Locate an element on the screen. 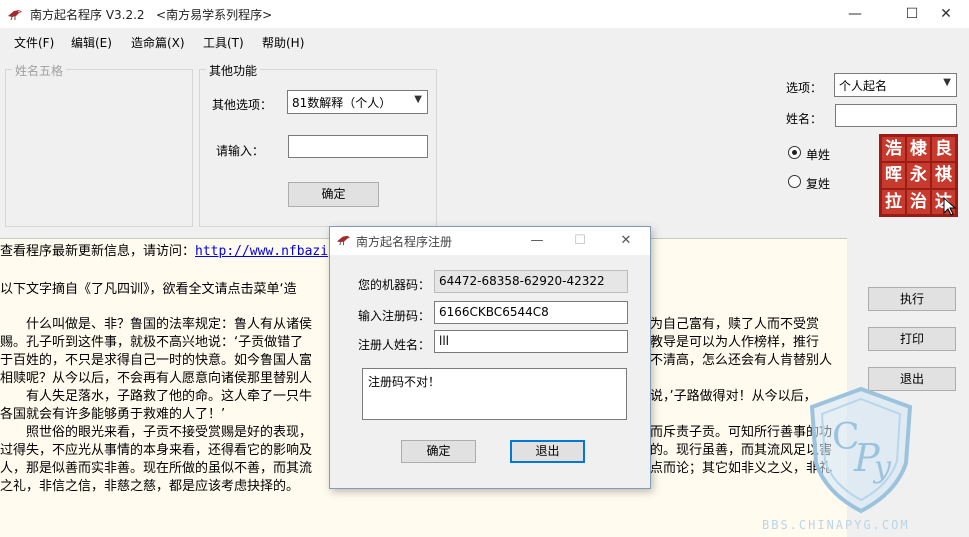 The image size is (969, 537). input-label: 请输入： is located at coordinates (240, 151).